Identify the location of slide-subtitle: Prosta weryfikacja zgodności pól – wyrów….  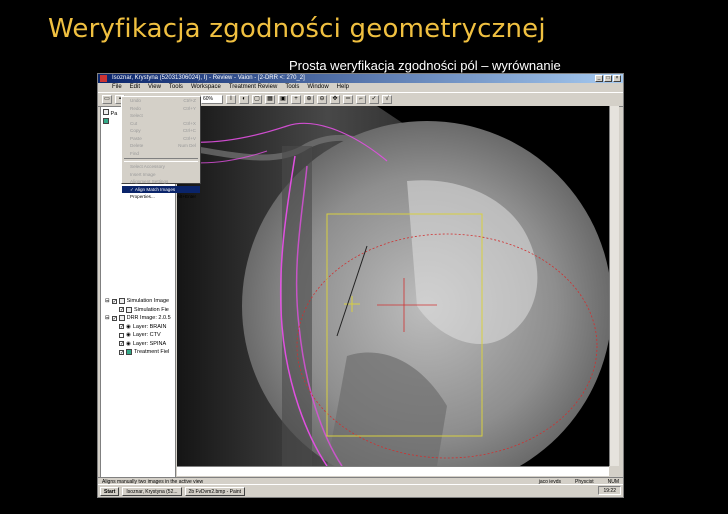
(425, 65).